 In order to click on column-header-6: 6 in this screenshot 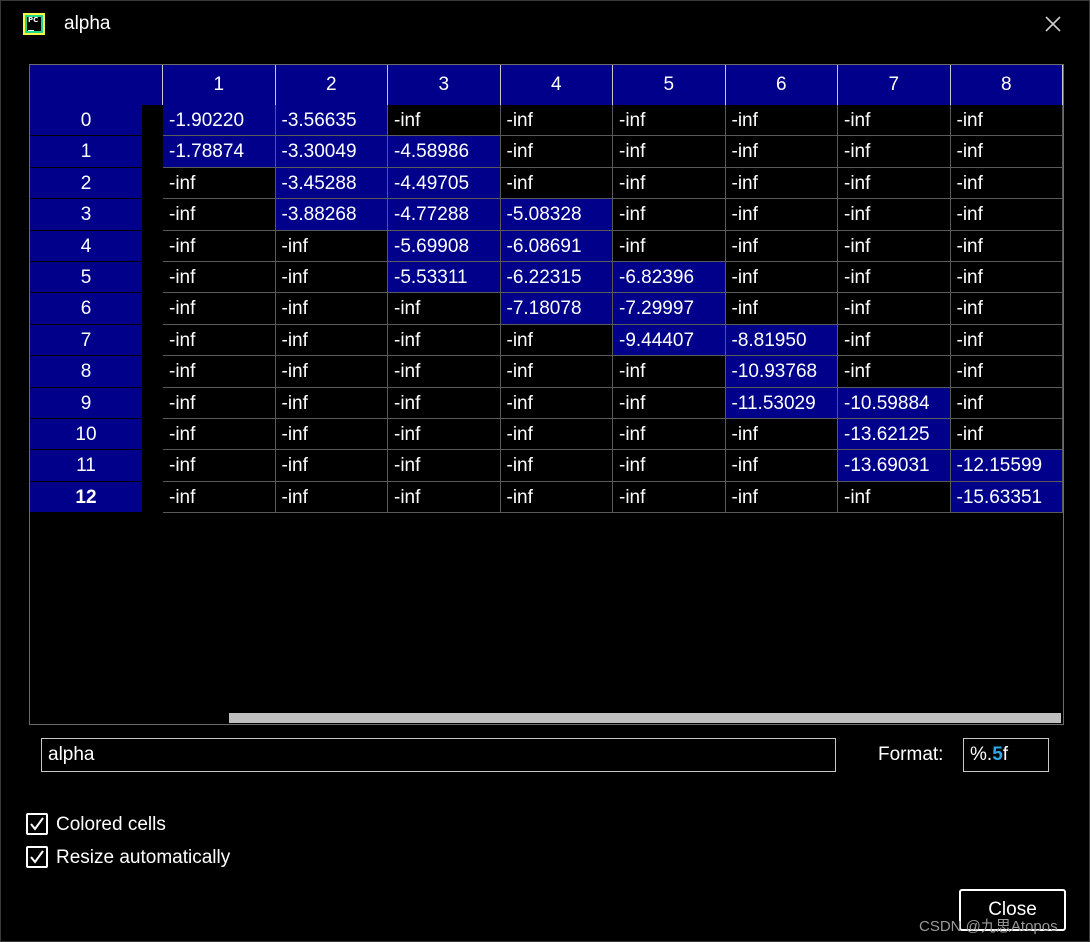, I will do `click(781, 85)`.